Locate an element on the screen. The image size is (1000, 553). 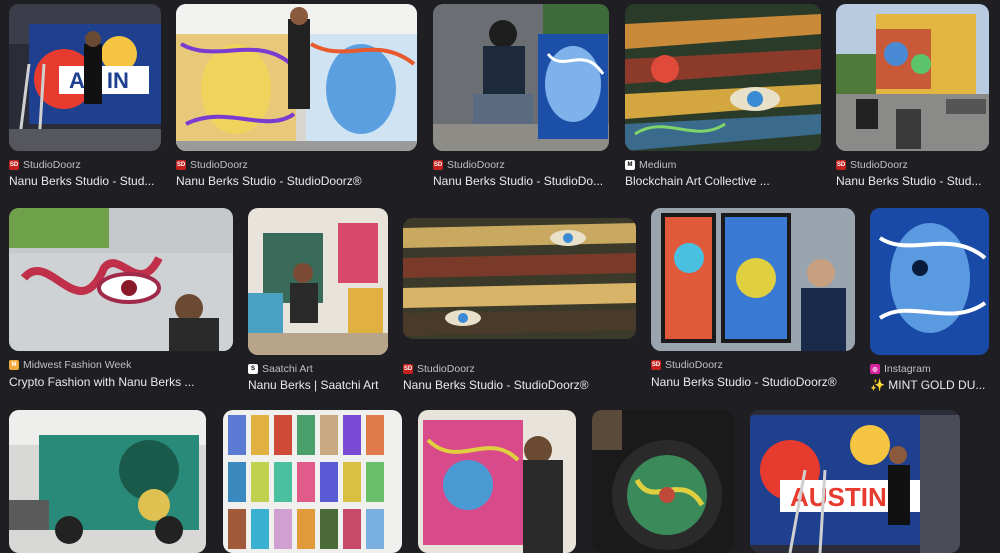
result-thumbnail: AUSTIN is located at coordinates (855, 481).